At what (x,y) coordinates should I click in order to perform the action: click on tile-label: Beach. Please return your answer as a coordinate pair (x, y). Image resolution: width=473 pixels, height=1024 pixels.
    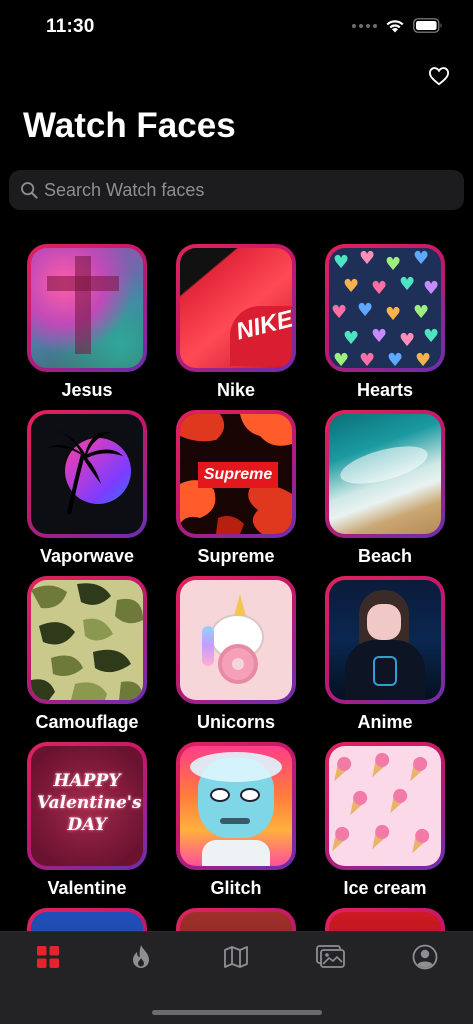
    Looking at the image, I should click on (385, 556).